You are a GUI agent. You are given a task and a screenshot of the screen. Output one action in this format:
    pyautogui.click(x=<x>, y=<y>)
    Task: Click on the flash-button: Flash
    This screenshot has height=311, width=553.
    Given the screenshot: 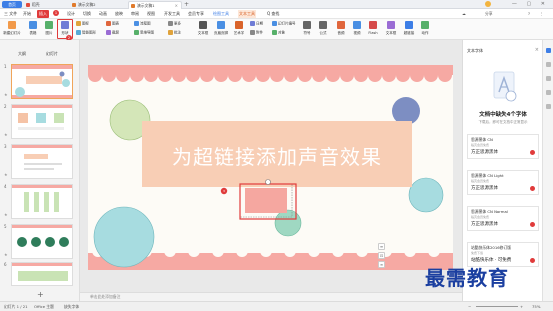 What is the action you would take?
    pyautogui.click(x=373, y=29)
    